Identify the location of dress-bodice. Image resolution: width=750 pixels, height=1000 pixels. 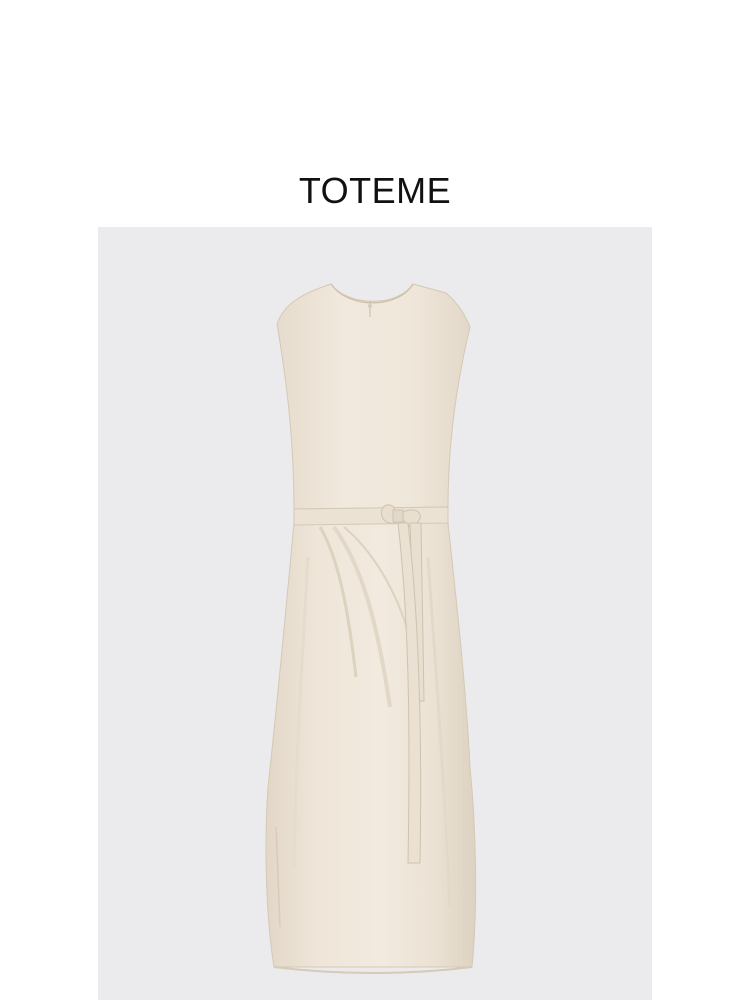
(373, 396).